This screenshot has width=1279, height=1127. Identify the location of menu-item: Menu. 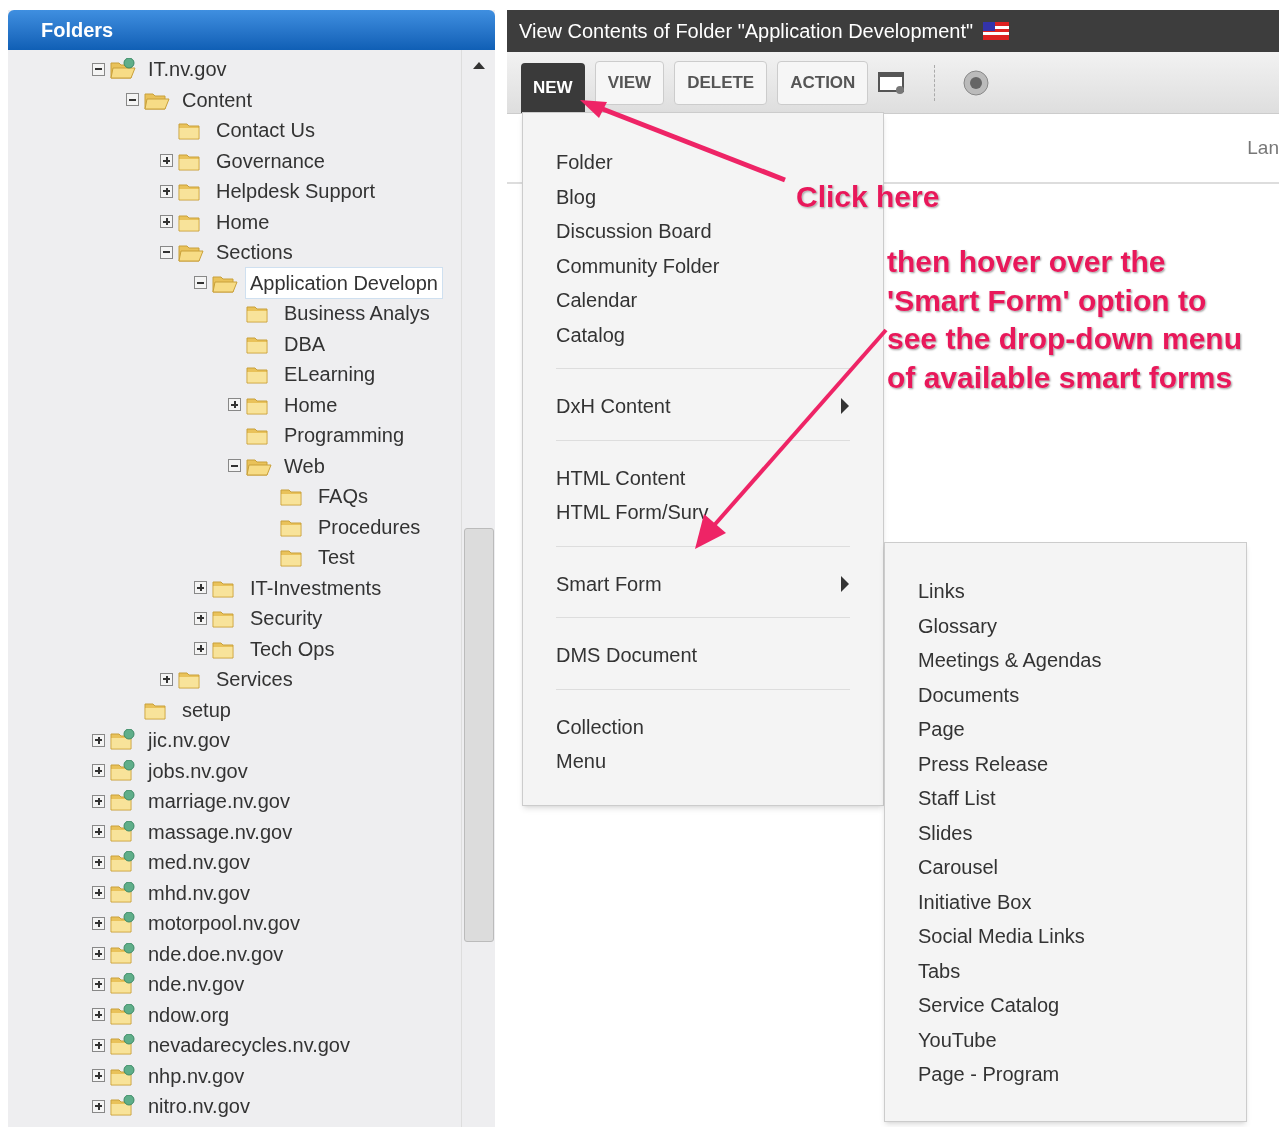
(581, 761).